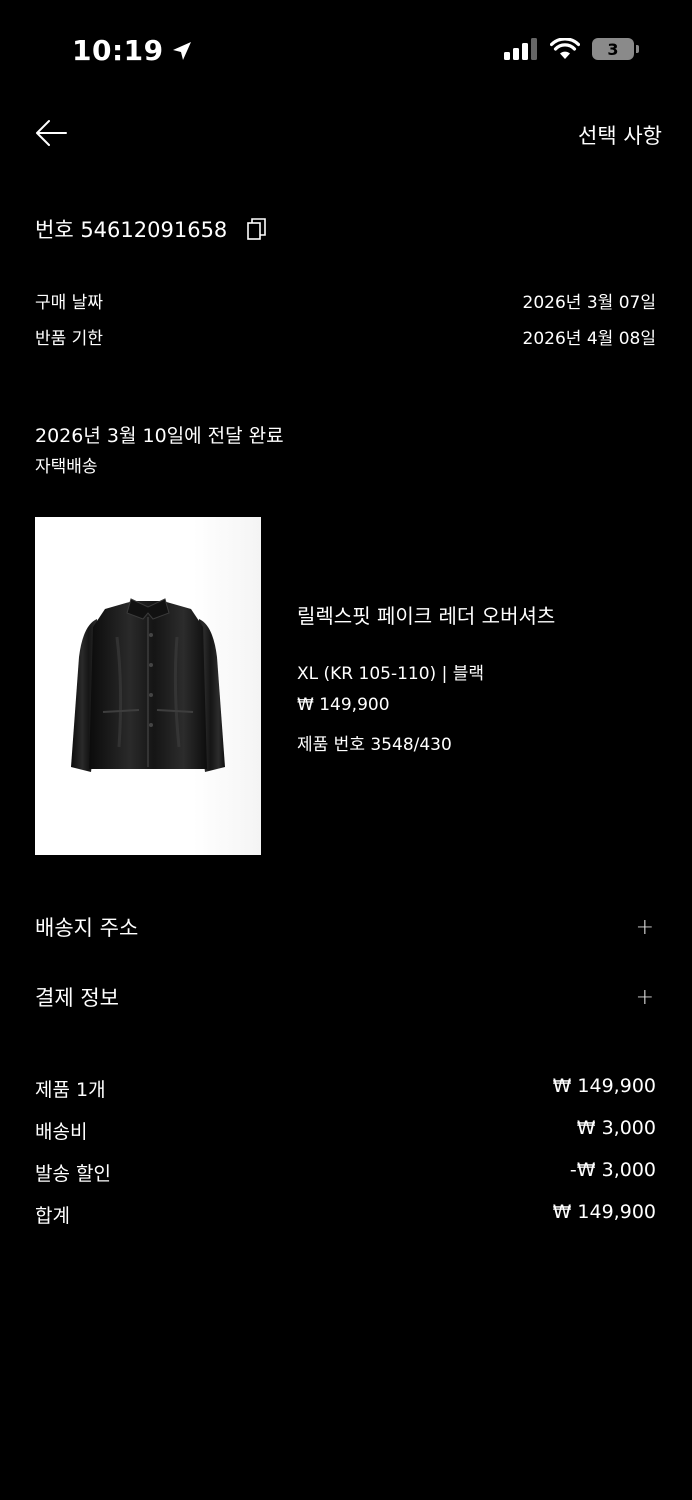 The width and height of the screenshot is (692, 1500). I want to click on location-arrow-icon, so click(181, 50).